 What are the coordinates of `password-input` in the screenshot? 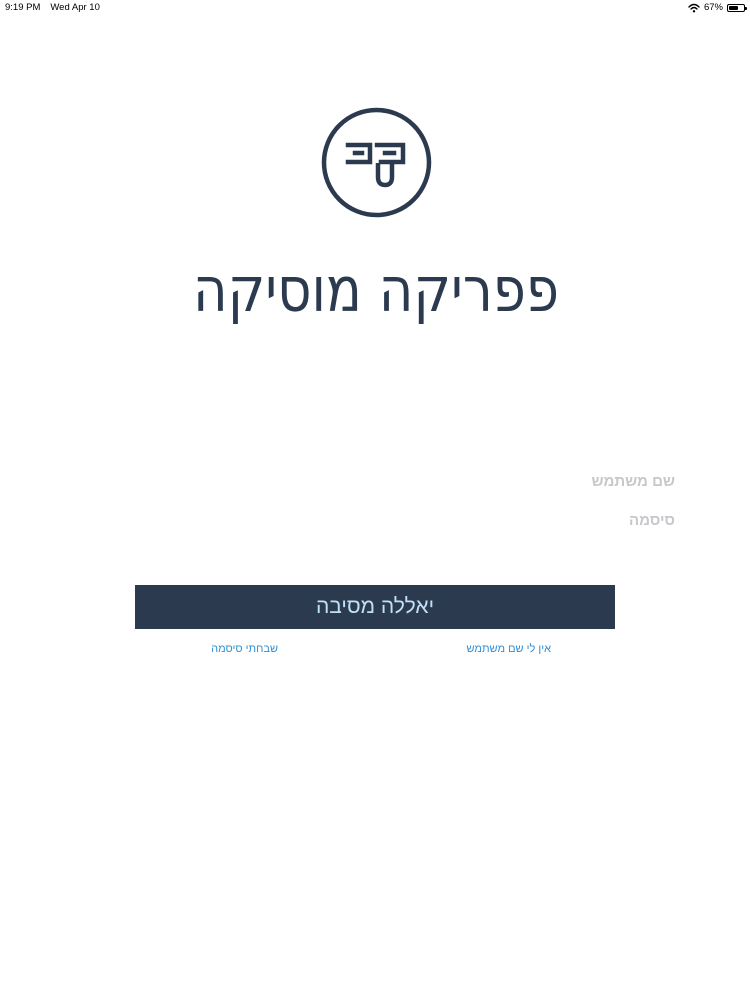 It's located at (407, 520).